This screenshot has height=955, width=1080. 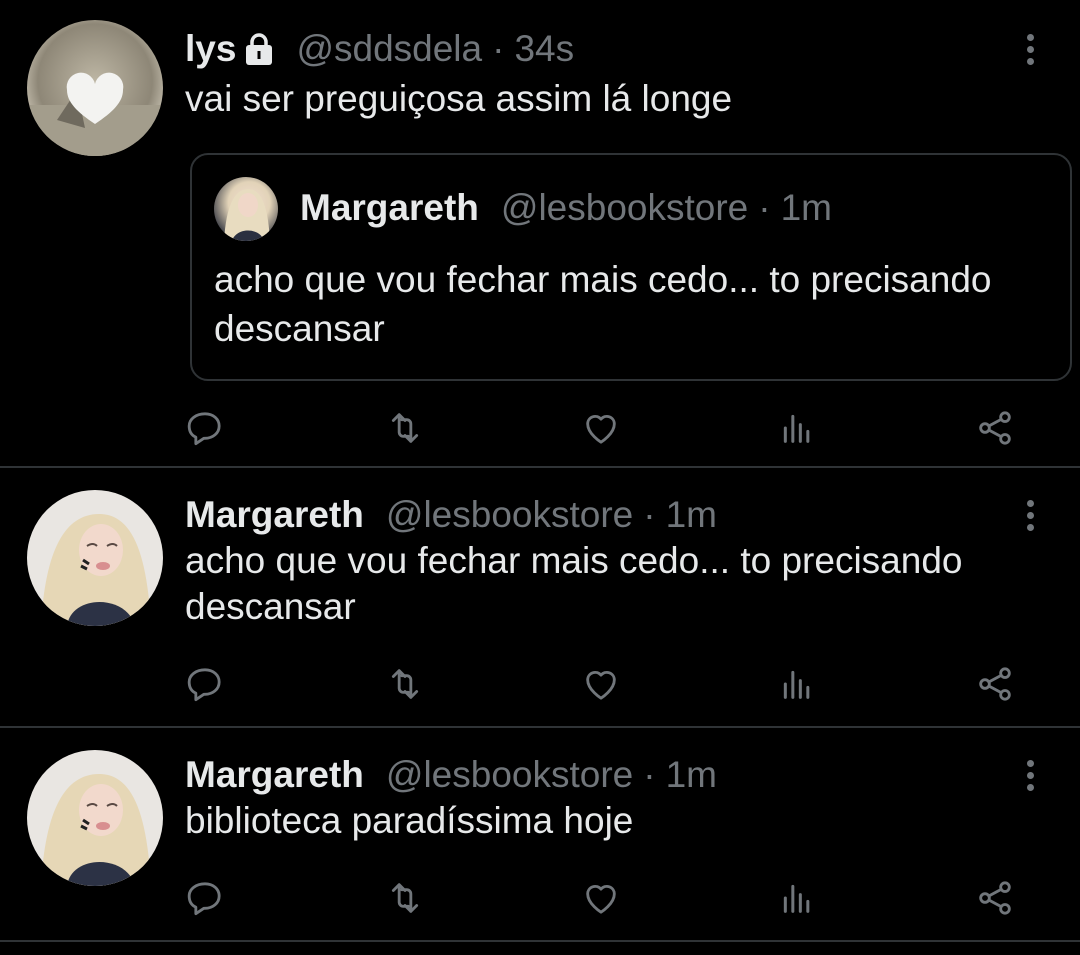 I want to click on tweet-header: lys @sddsdela · 34s, so click(x=379, y=49).